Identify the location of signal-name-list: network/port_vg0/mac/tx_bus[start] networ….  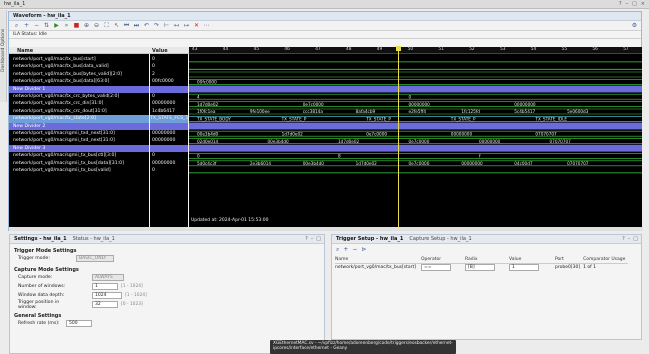
(79, 140).